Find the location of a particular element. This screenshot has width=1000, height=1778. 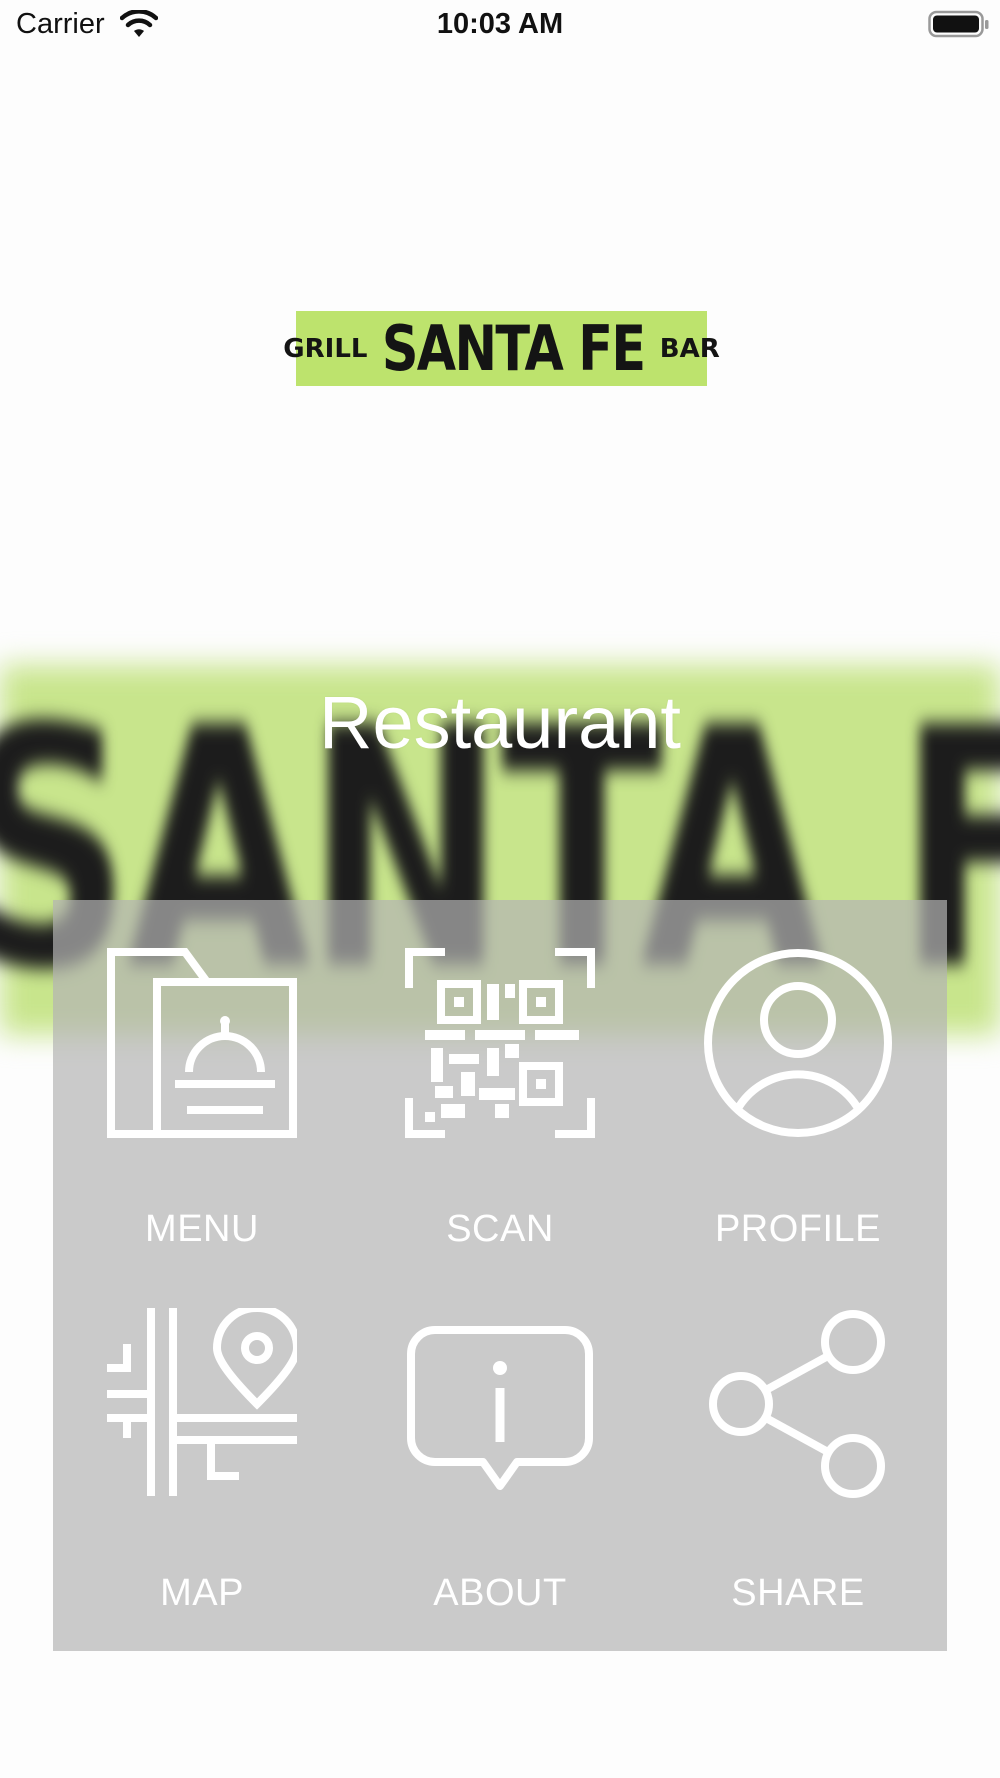

status-bar: Carrier 10:03 AM is located at coordinates (500, 26).